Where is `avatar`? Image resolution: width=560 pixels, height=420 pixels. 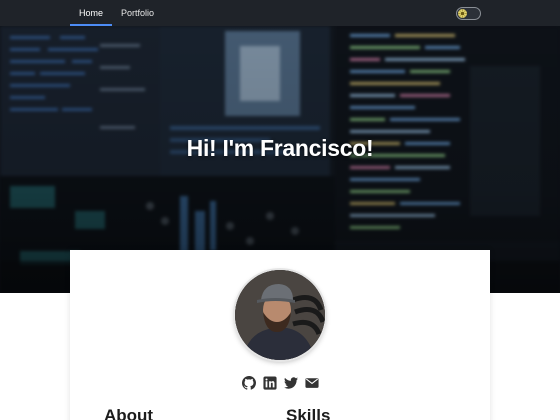
avatar is located at coordinates (280, 315).